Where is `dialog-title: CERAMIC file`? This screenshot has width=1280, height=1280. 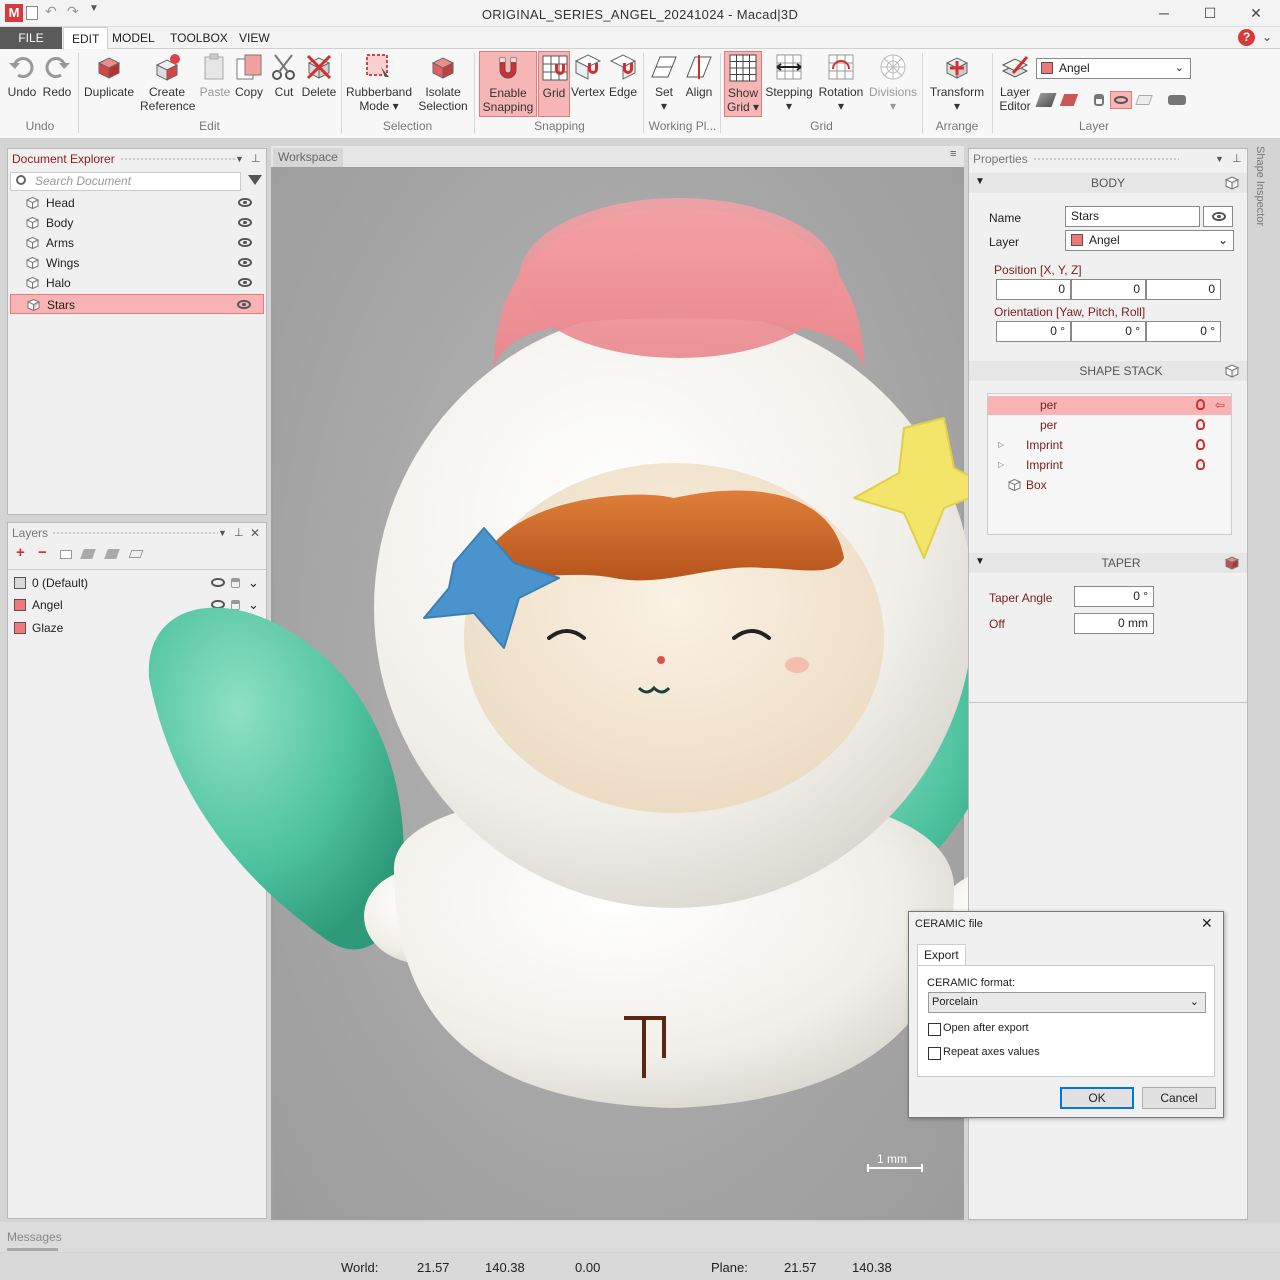 dialog-title: CERAMIC file is located at coordinates (949, 924).